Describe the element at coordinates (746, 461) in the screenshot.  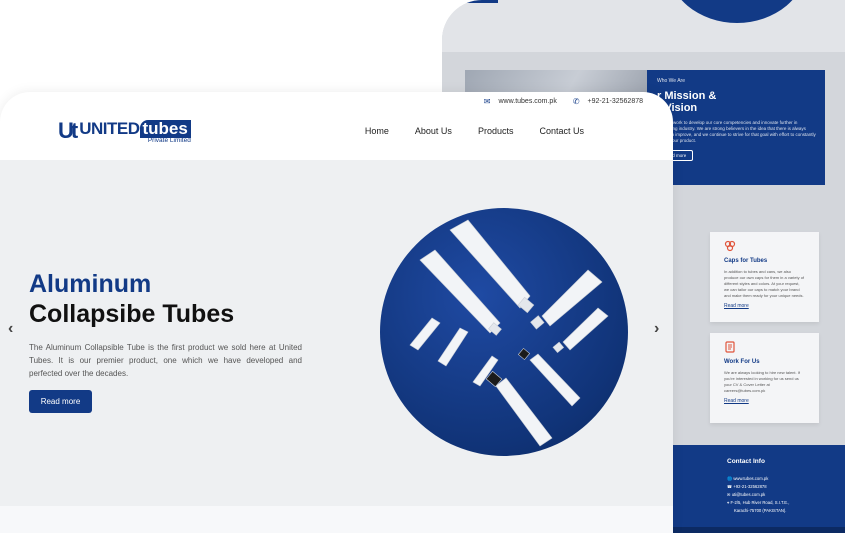
I see `footer-contact-title: Contact Info` at that location.